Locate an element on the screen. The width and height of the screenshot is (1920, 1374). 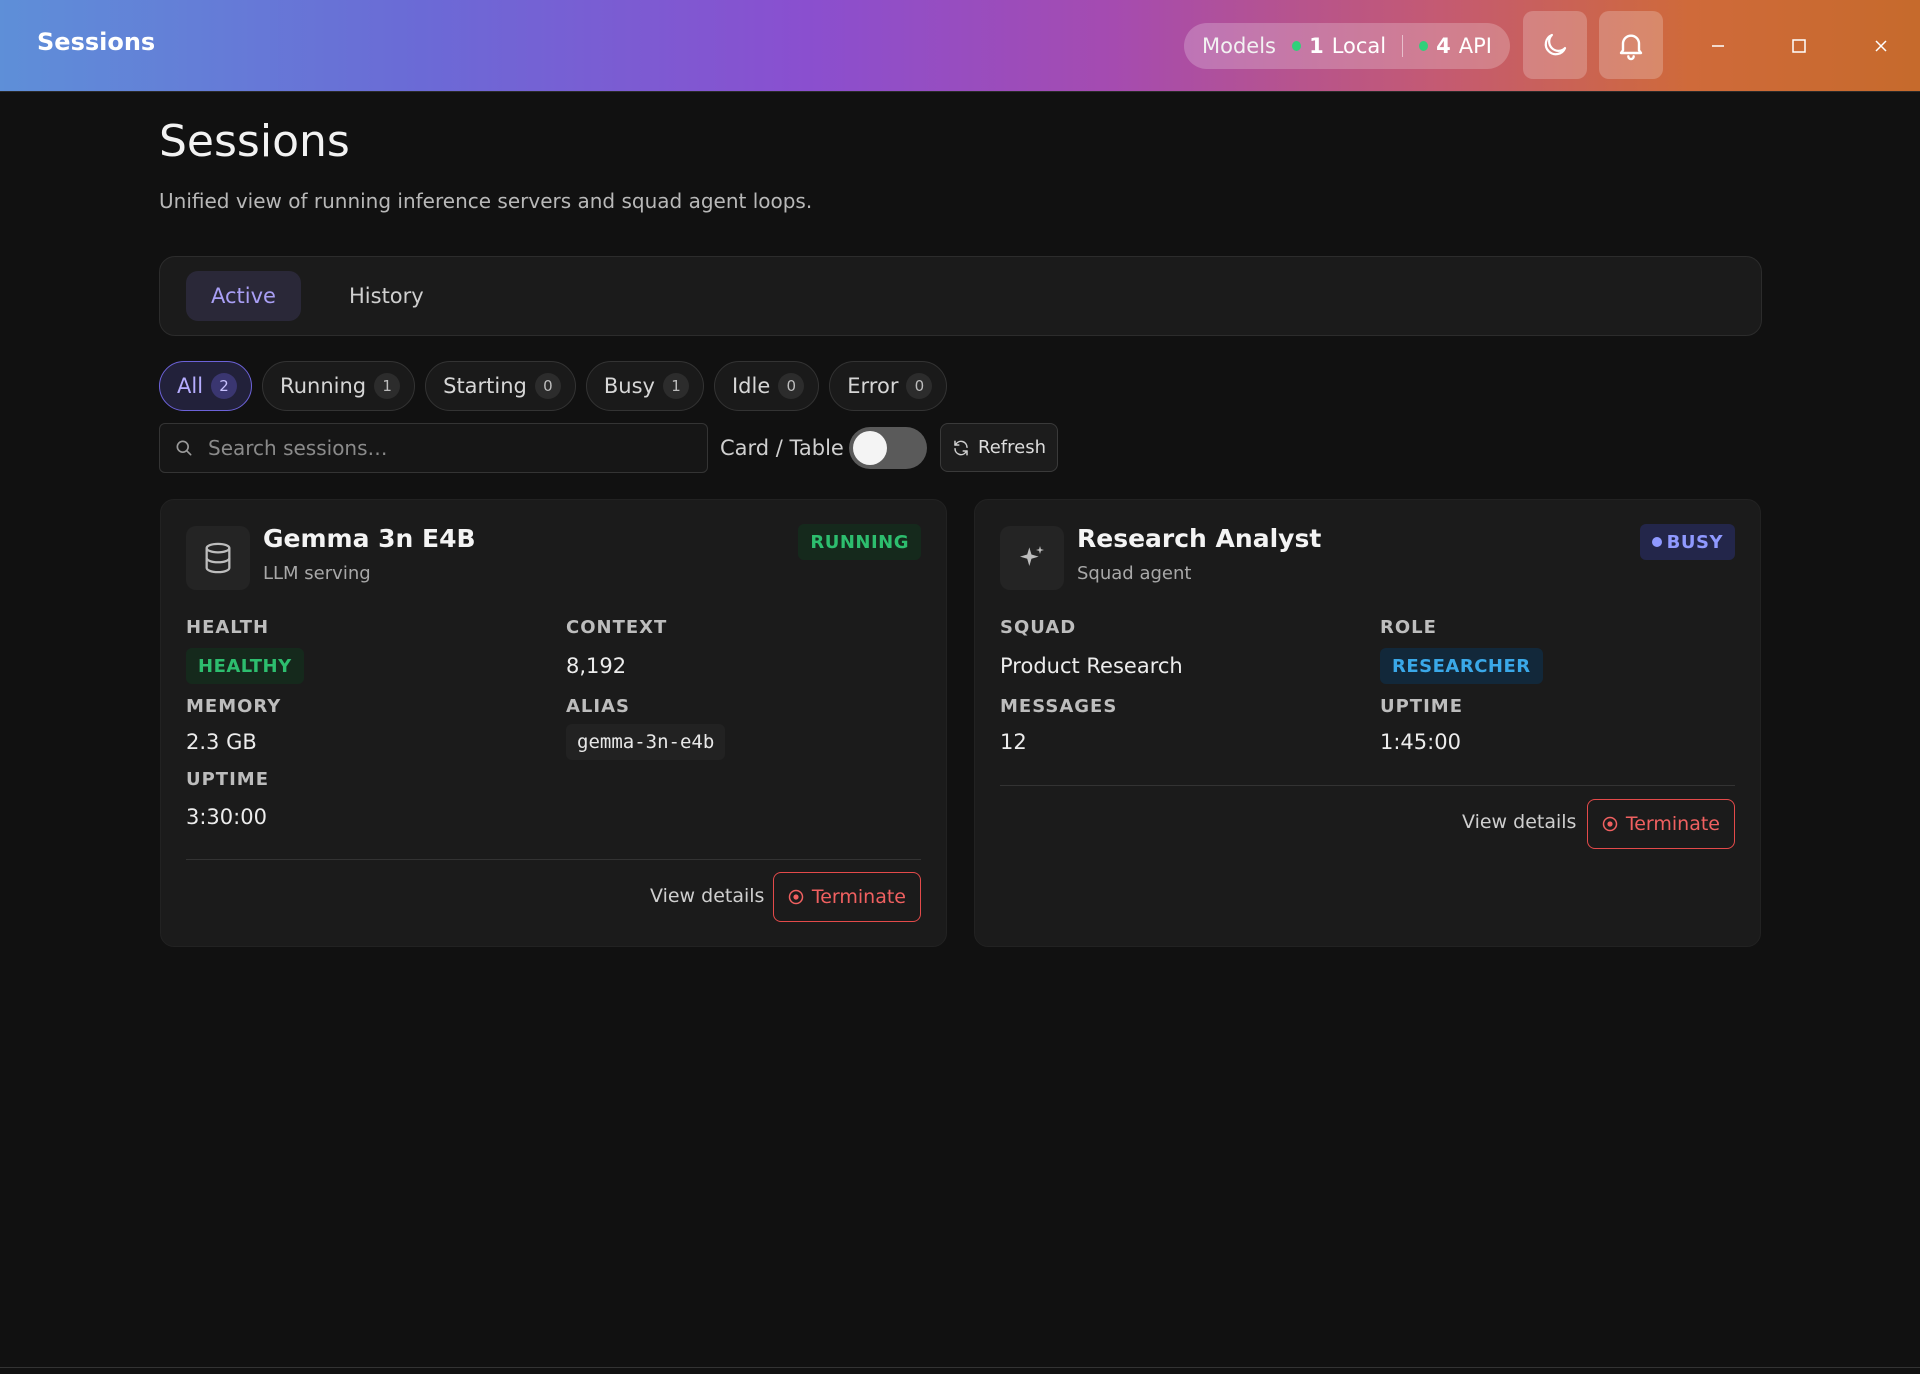
refresh-icon is located at coordinates (961, 447).